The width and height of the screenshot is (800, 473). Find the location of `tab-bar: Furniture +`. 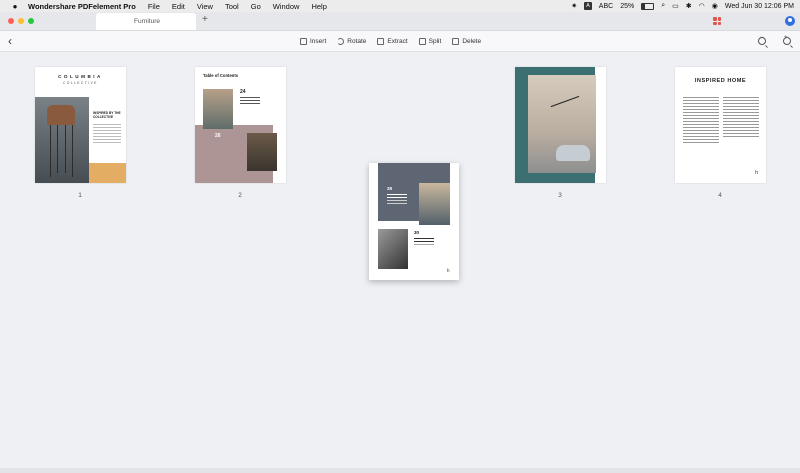

tab-bar: Furniture + is located at coordinates (400, 21).